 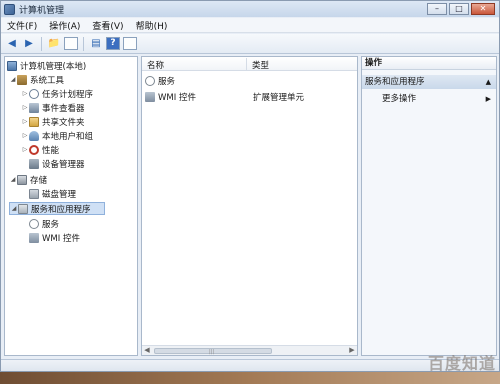 I want to click on watermark: 百度知道, so click(x=461, y=363).